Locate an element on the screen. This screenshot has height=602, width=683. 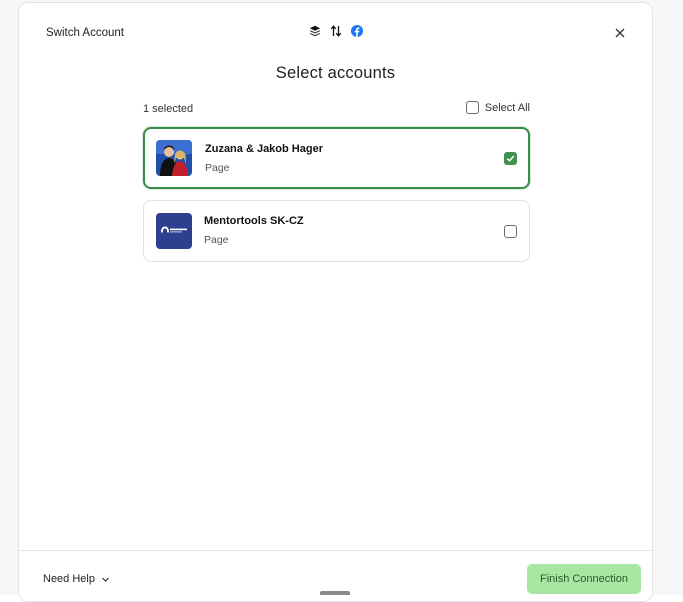
scroll-handle is located at coordinates (335, 593).